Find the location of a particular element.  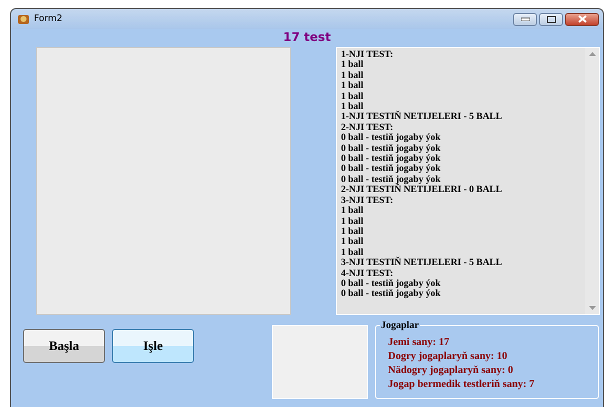

window-title: Form2 is located at coordinates (49, 19).